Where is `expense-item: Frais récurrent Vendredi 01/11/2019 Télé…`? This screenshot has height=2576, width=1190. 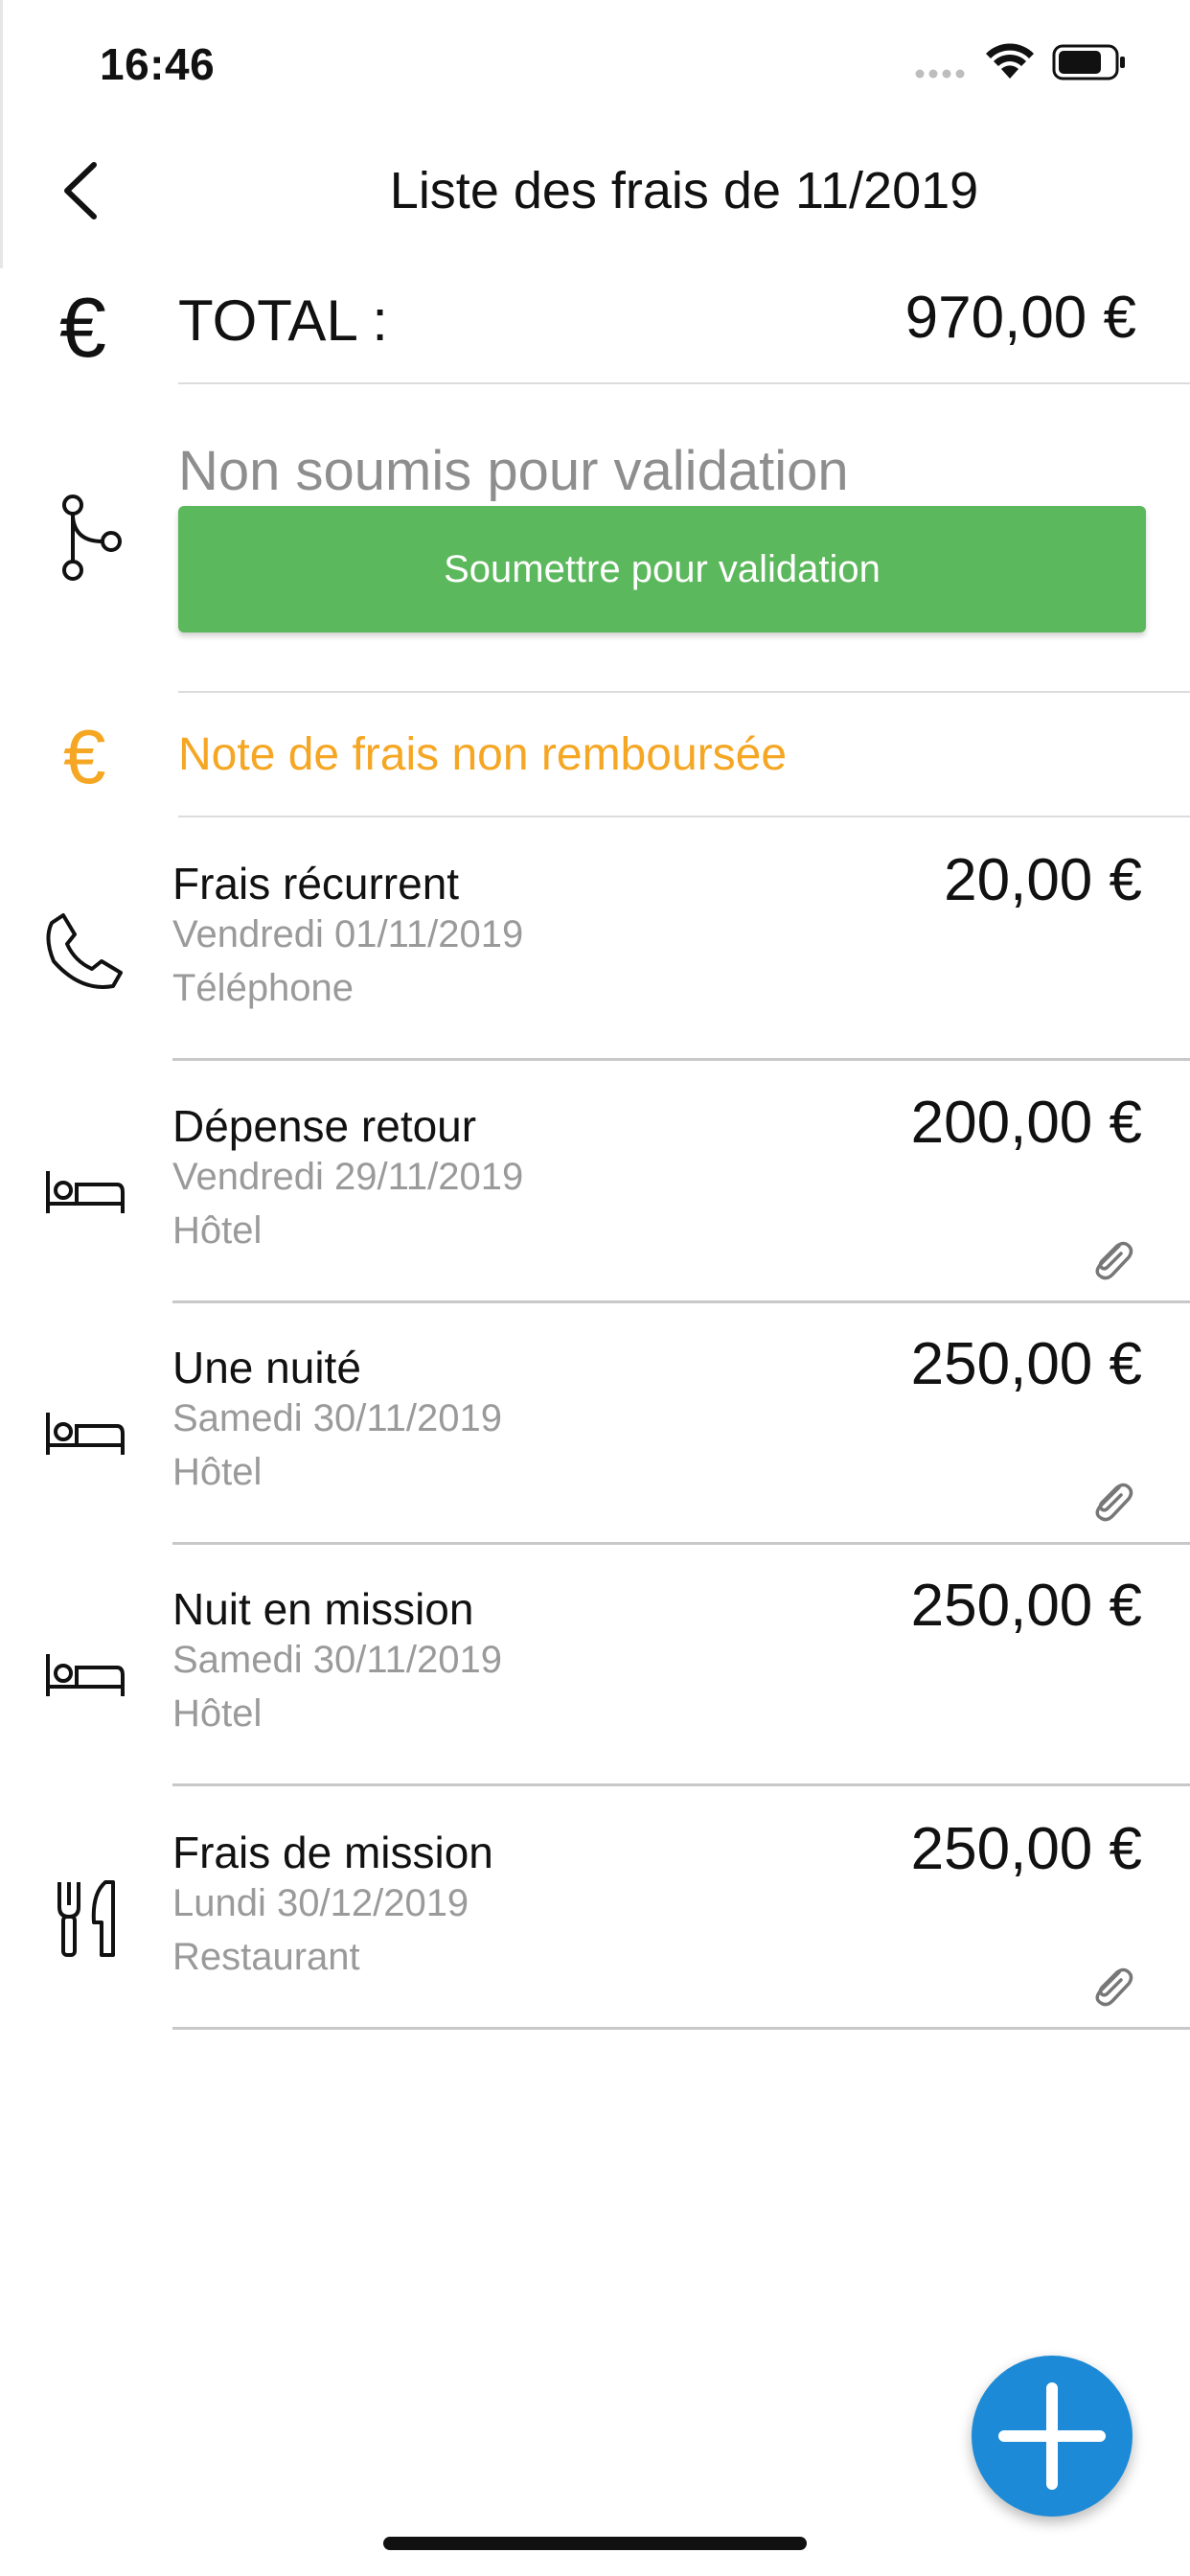
expense-item: Frais récurrent Vendredi 01/11/2019 Télé… is located at coordinates (595, 940).